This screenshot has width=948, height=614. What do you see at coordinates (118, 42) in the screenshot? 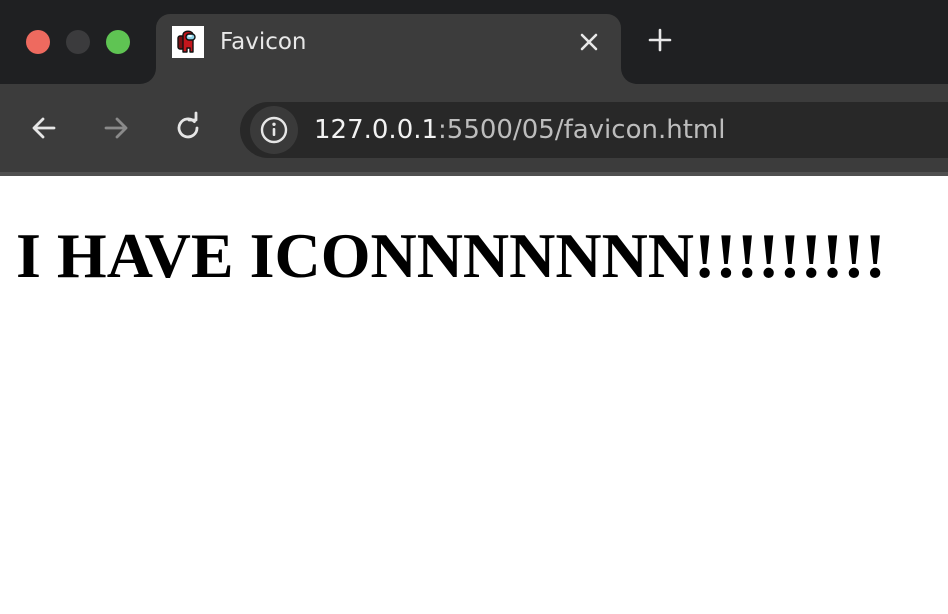
I see `maximize-window-button` at bounding box center [118, 42].